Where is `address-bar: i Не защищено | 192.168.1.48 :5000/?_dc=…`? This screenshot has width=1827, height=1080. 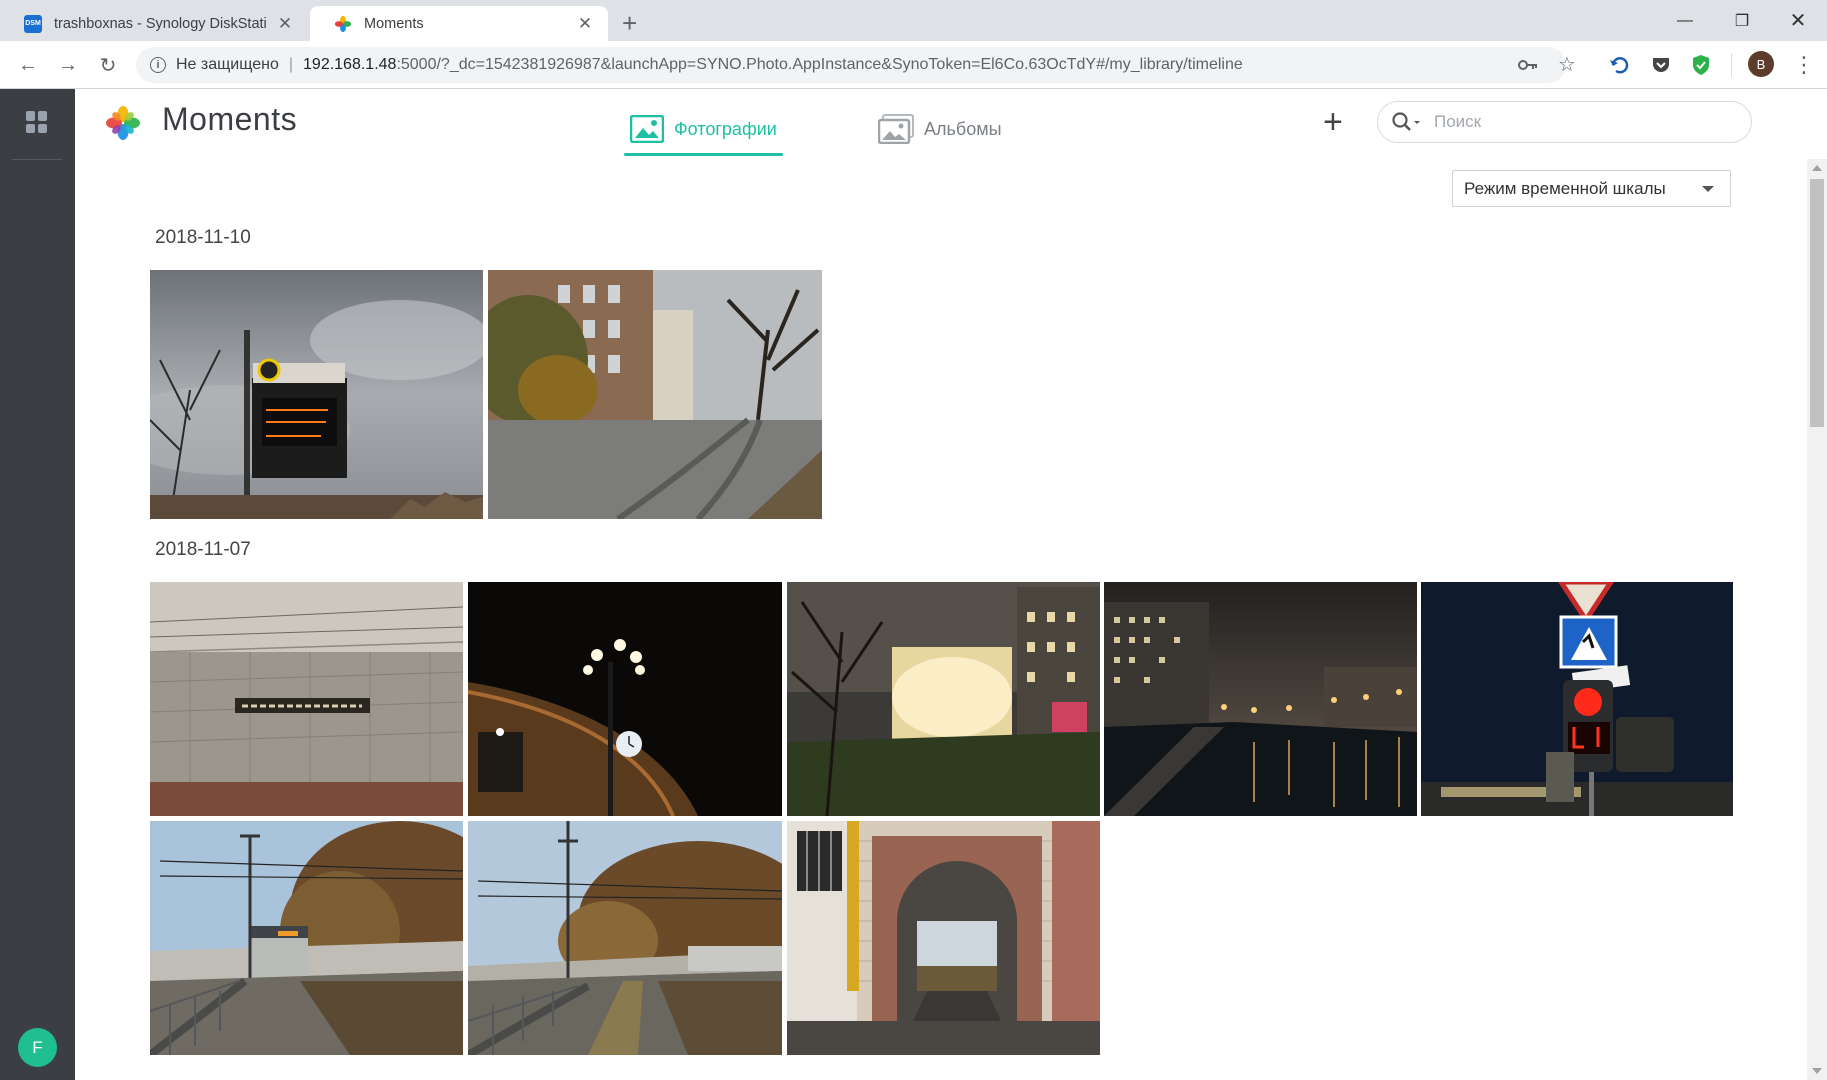
address-bar: i Не защищено | 192.168.1.48 :5000/?_dc=… is located at coordinates (851, 65).